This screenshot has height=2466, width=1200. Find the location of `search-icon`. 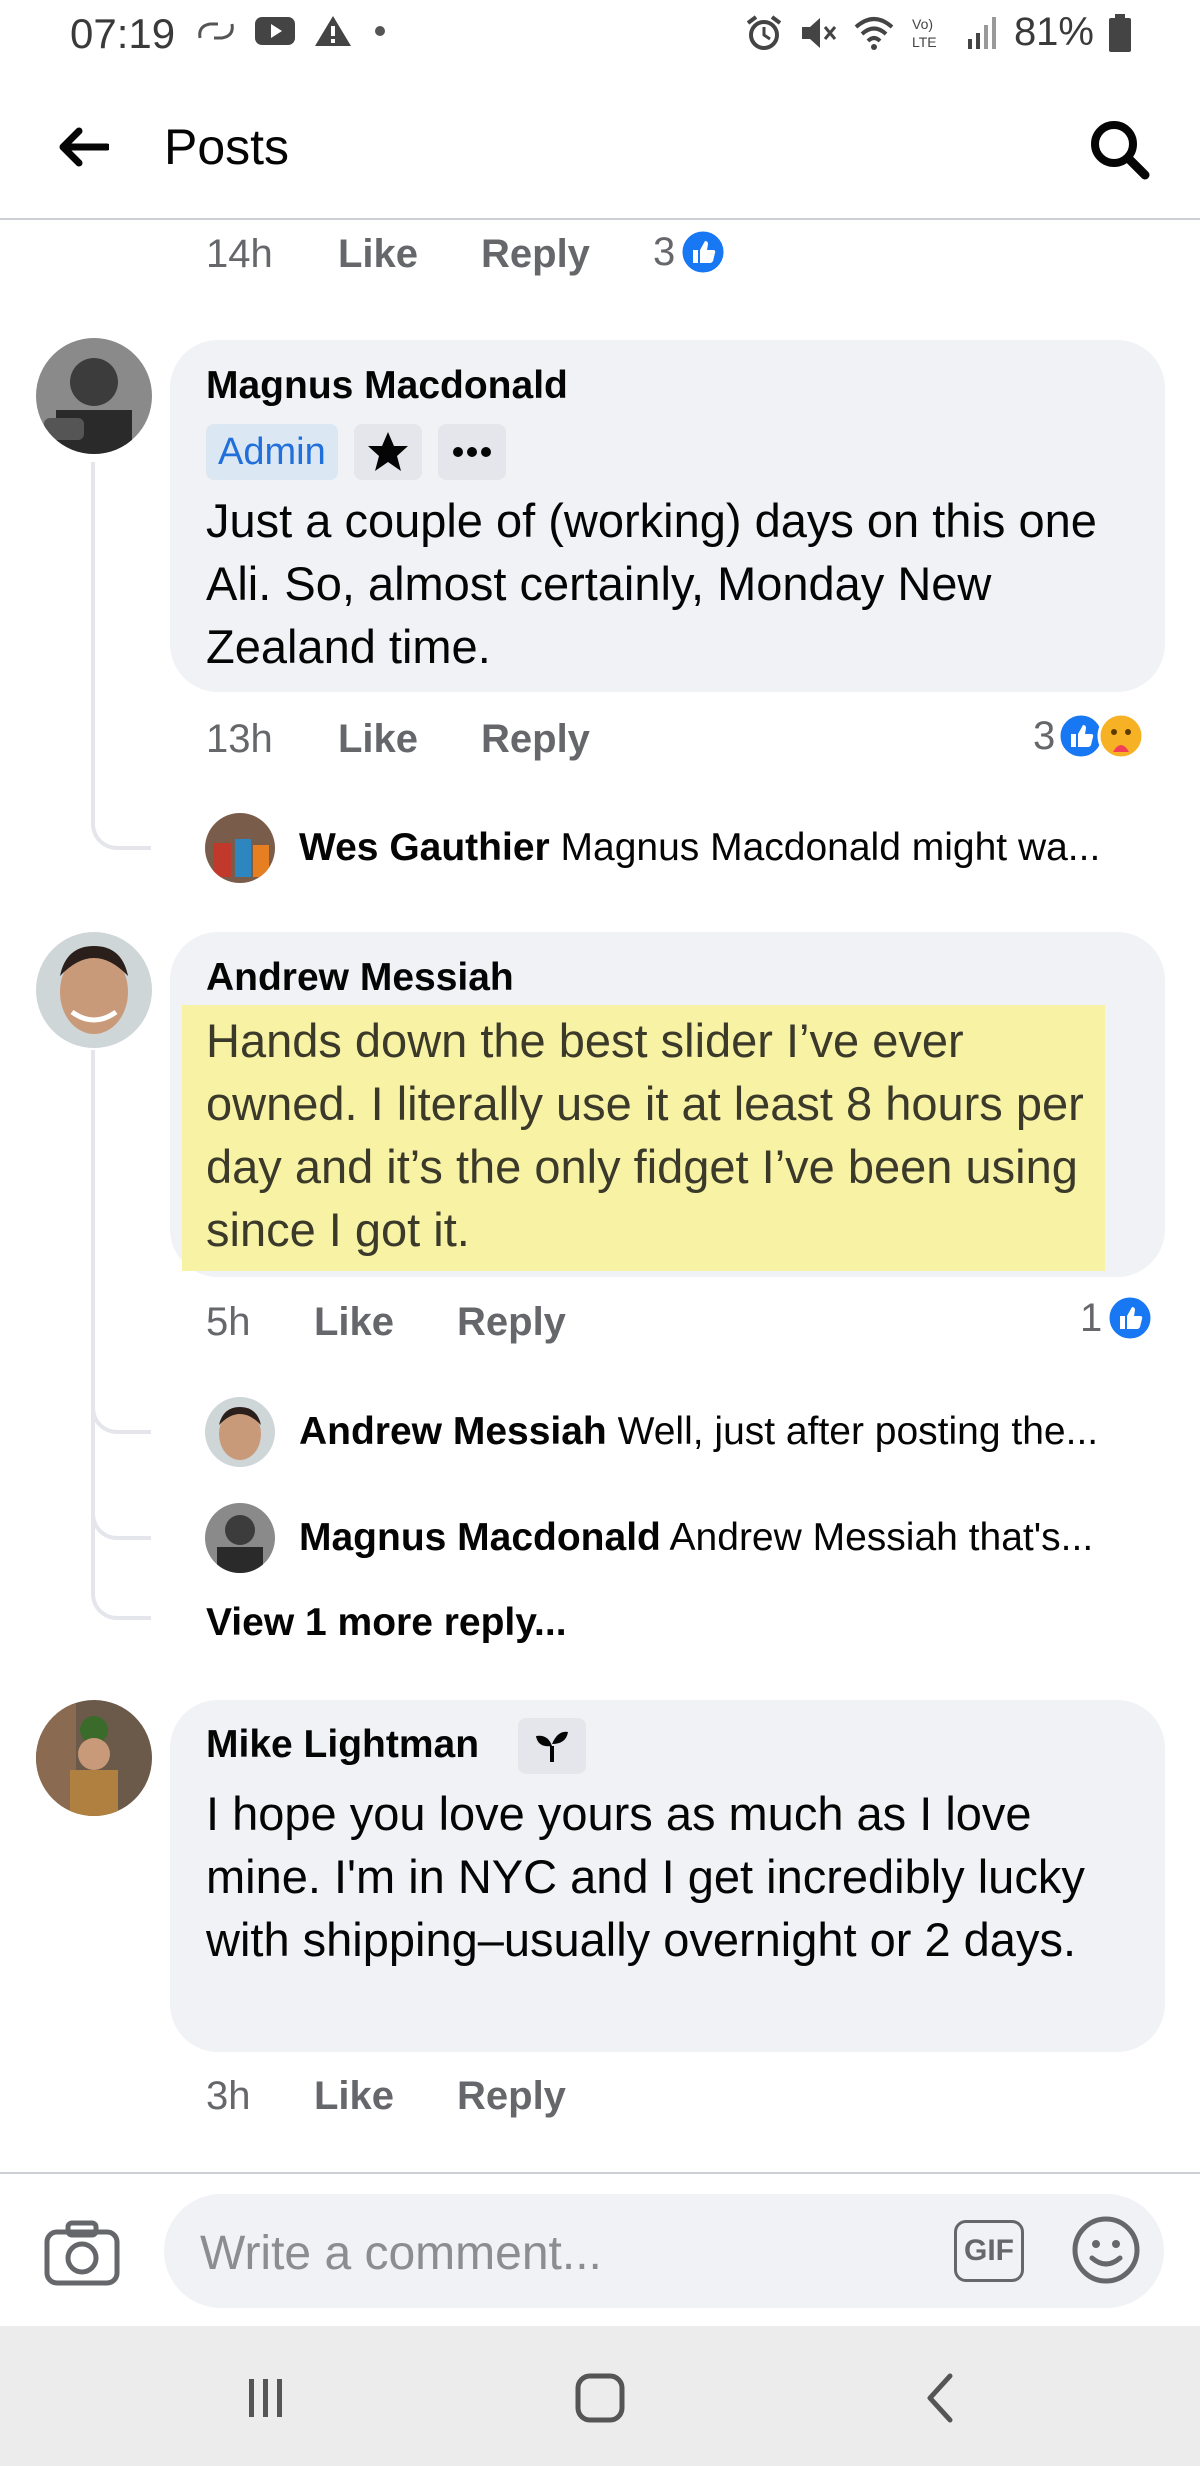

search-icon is located at coordinates (1120, 150).